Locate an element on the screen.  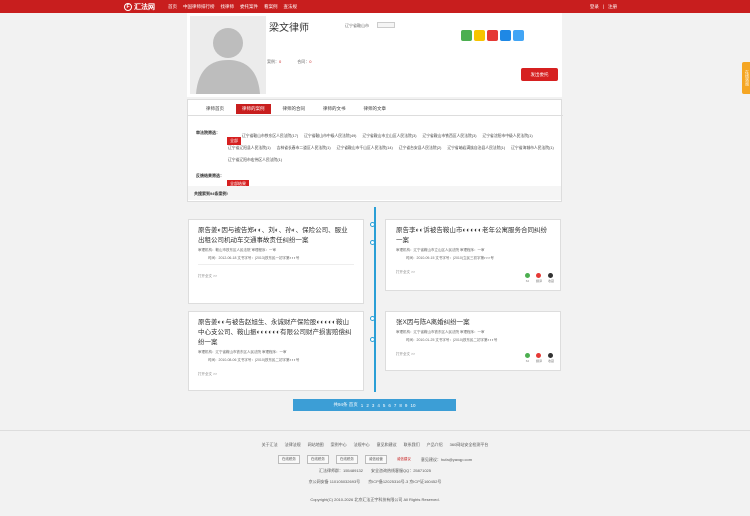
footer-link: 法律法规 is located at coordinates (293, 445).